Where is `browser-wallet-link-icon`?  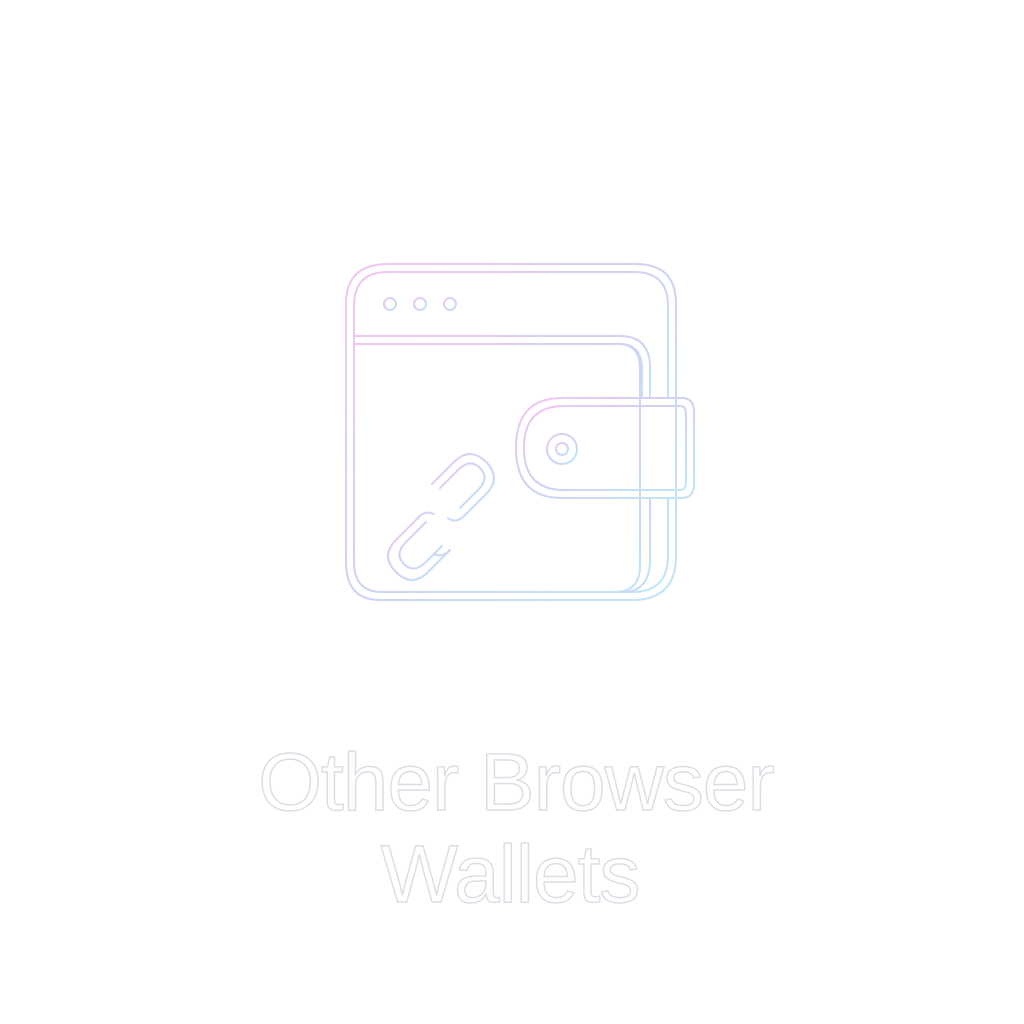
browser-wallet-link-icon is located at coordinates (522, 434).